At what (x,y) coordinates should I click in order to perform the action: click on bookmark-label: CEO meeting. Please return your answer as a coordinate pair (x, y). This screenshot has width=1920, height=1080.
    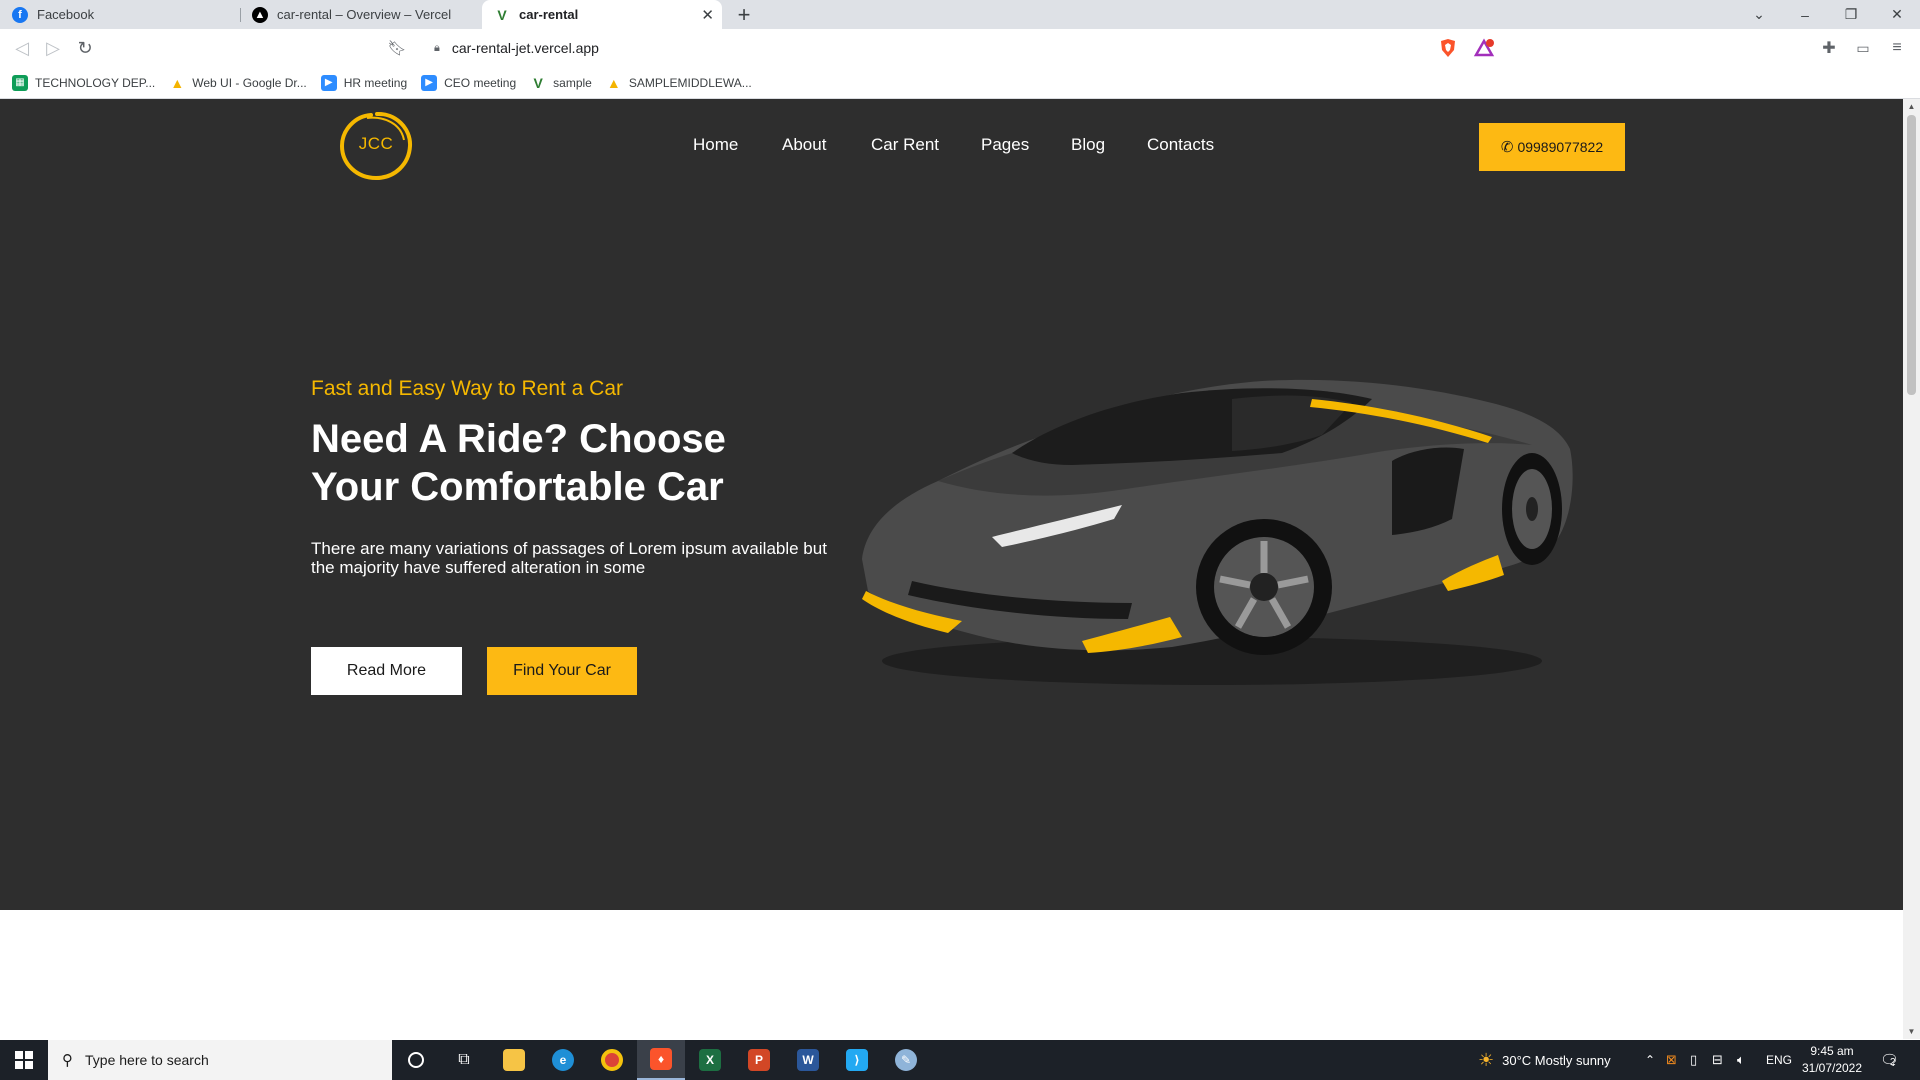
    Looking at the image, I should click on (480, 82).